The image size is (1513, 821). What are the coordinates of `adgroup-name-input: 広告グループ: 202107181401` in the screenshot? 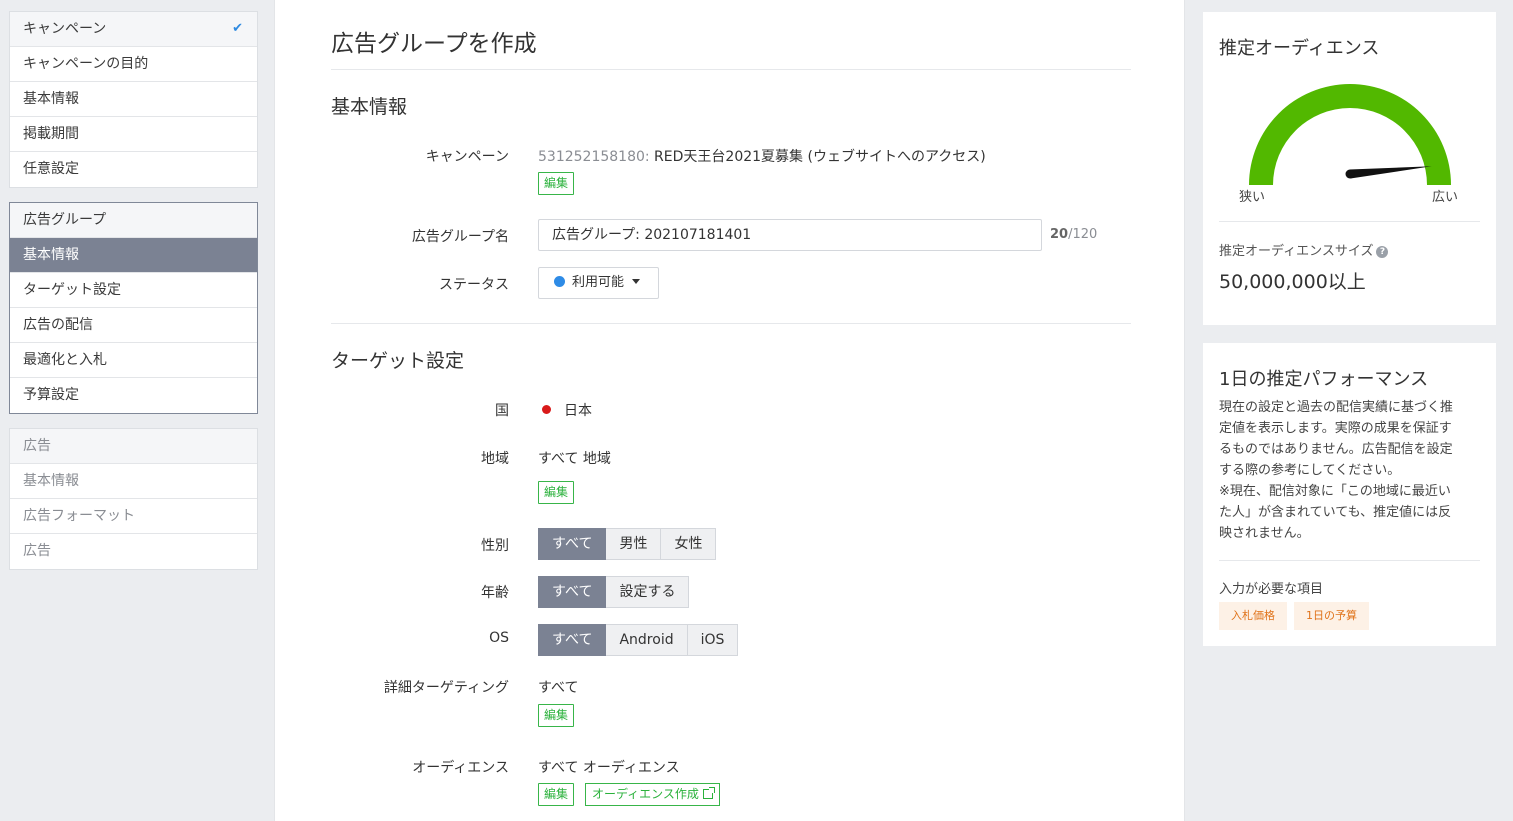 It's located at (790, 235).